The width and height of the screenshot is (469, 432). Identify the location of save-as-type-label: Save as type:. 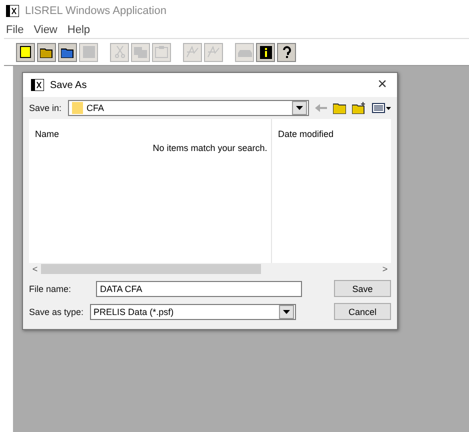
(56, 311).